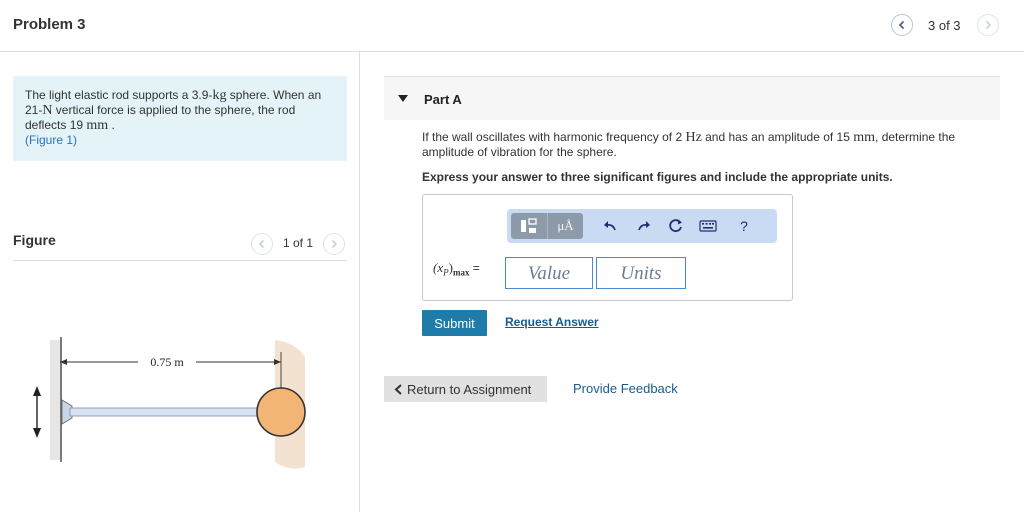  I want to click on units-template-button: μÅ, so click(565, 226).